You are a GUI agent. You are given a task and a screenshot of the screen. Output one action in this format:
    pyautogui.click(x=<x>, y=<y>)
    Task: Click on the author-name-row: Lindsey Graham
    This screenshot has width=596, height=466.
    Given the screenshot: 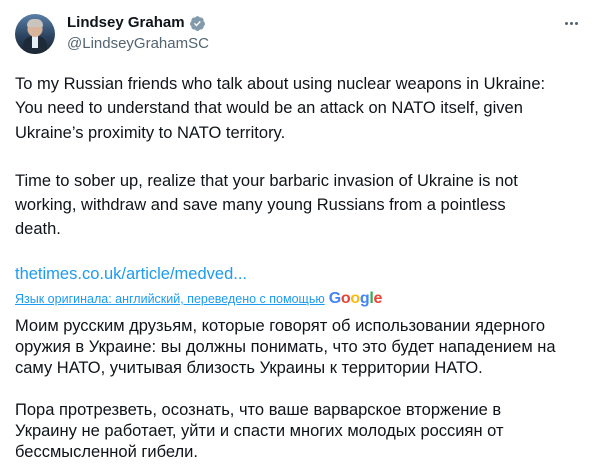 What is the action you would take?
    pyautogui.click(x=136, y=23)
    